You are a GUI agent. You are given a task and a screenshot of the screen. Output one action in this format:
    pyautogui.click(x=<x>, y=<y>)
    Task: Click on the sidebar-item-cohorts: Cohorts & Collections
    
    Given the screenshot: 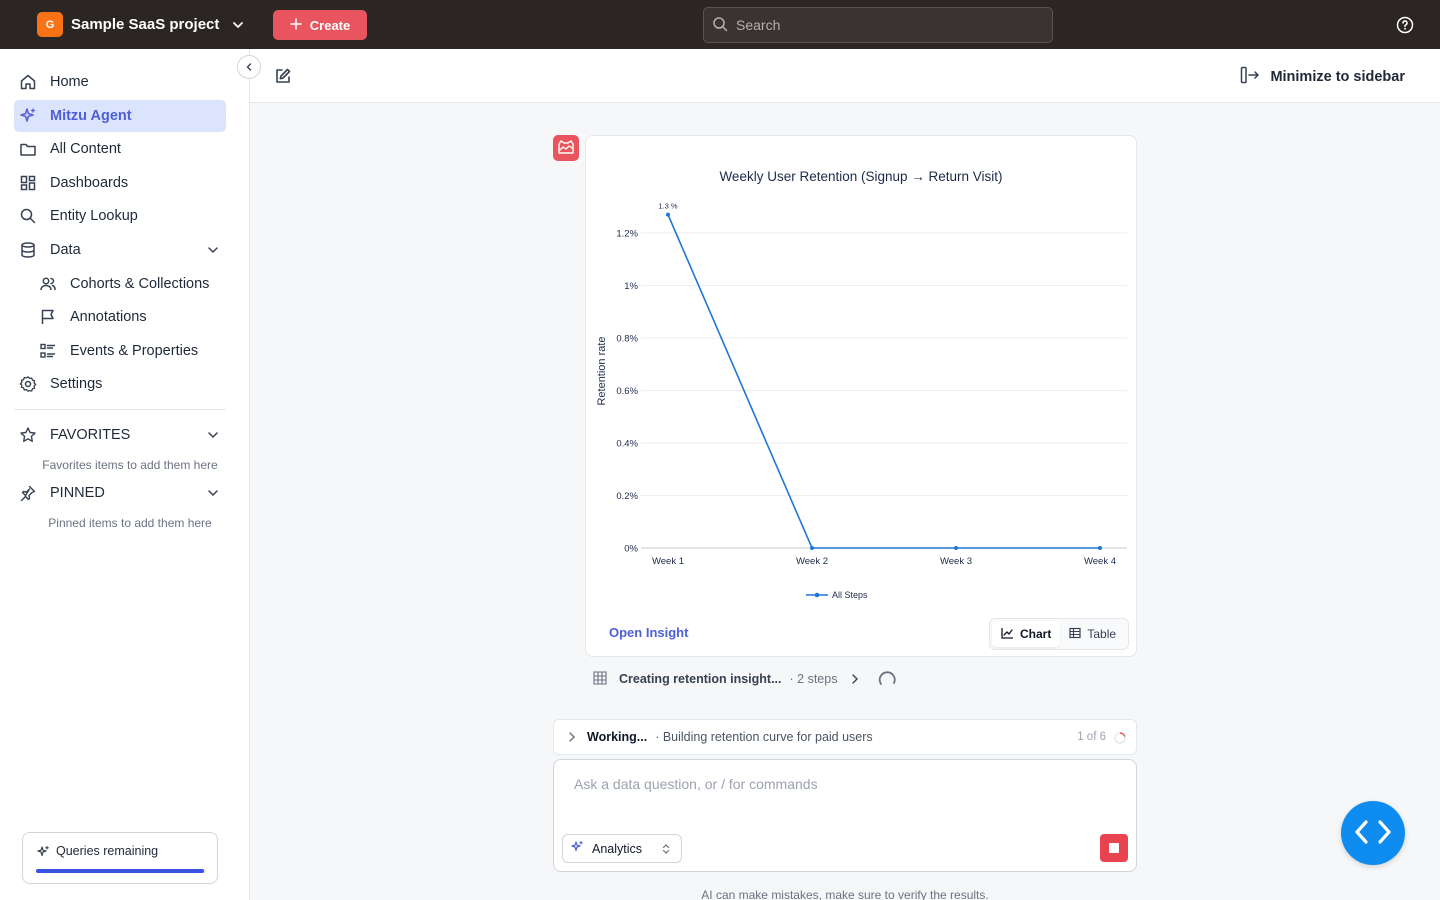 What is the action you would take?
    pyautogui.click(x=120, y=284)
    